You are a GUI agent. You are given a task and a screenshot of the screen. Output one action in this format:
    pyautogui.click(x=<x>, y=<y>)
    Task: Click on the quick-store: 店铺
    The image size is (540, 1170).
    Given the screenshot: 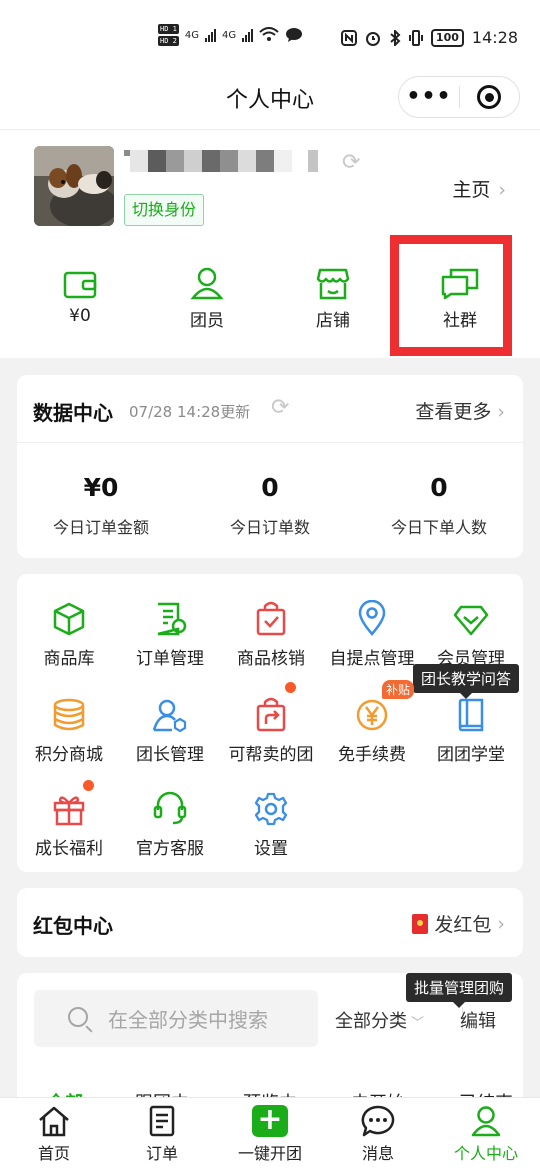 What is the action you would take?
    pyautogui.click(x=333, y=297)
    